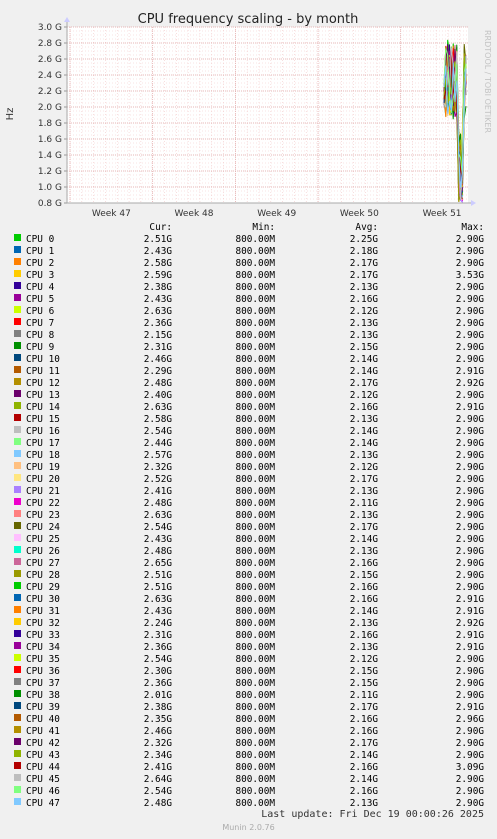  I want to click on legend-row: CPU 19 2.32G 800.00M 2.12G 2.90G, so click(248, 468).